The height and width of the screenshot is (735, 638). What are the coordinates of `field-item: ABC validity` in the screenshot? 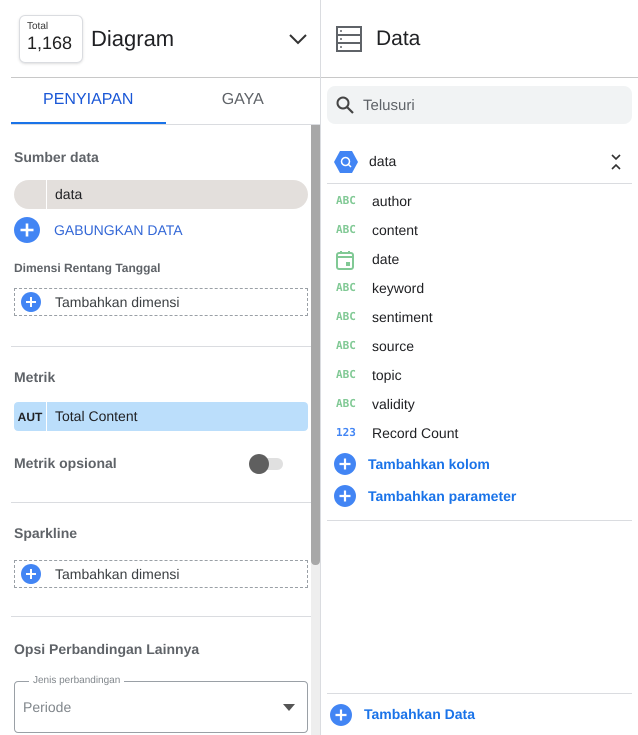 It's located at (479, 404).